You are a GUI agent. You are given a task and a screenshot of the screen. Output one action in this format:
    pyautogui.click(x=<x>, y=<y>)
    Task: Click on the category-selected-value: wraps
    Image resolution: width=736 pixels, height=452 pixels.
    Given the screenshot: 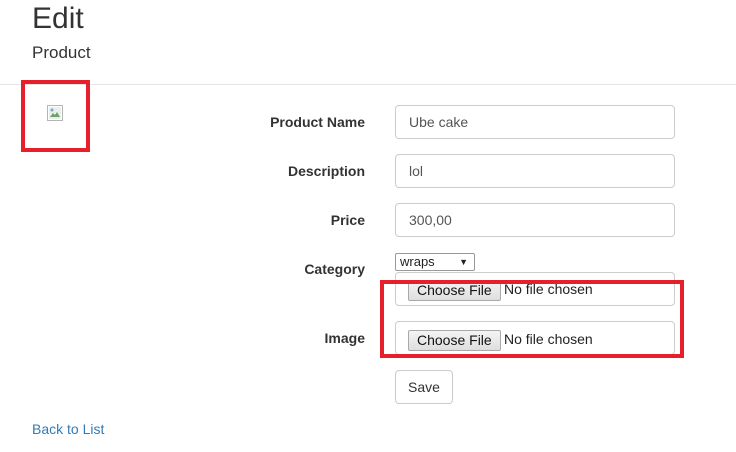 What is the action you would take?
    pyautogui.click(x=417, y=261)
    